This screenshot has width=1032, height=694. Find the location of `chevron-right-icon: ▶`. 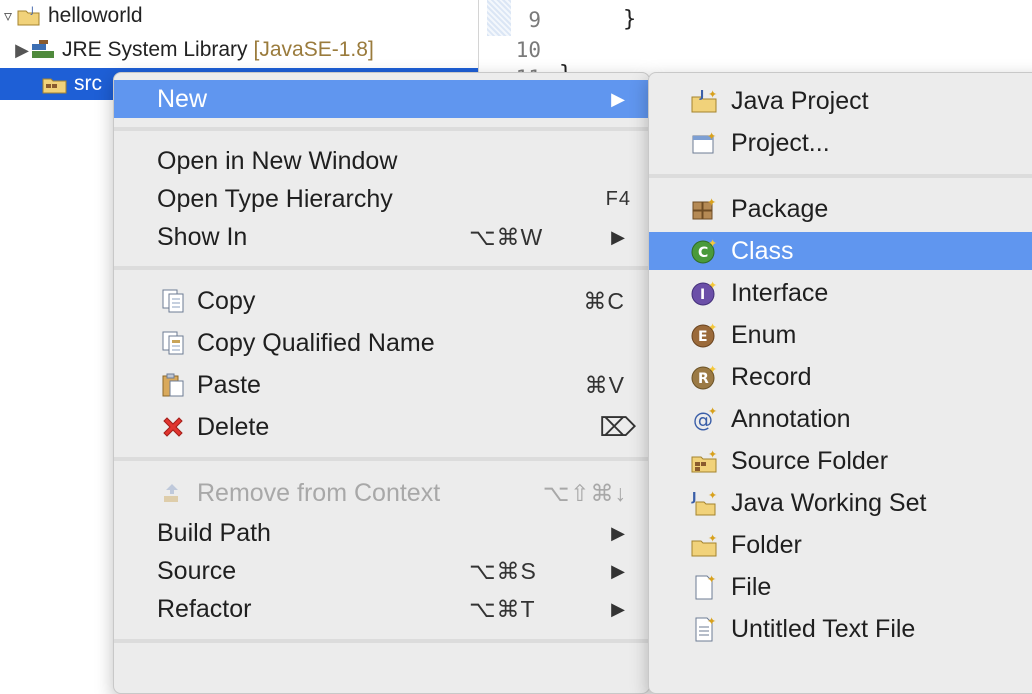

chevron-right-icon: ▶ is located at coordinates (22, 50).